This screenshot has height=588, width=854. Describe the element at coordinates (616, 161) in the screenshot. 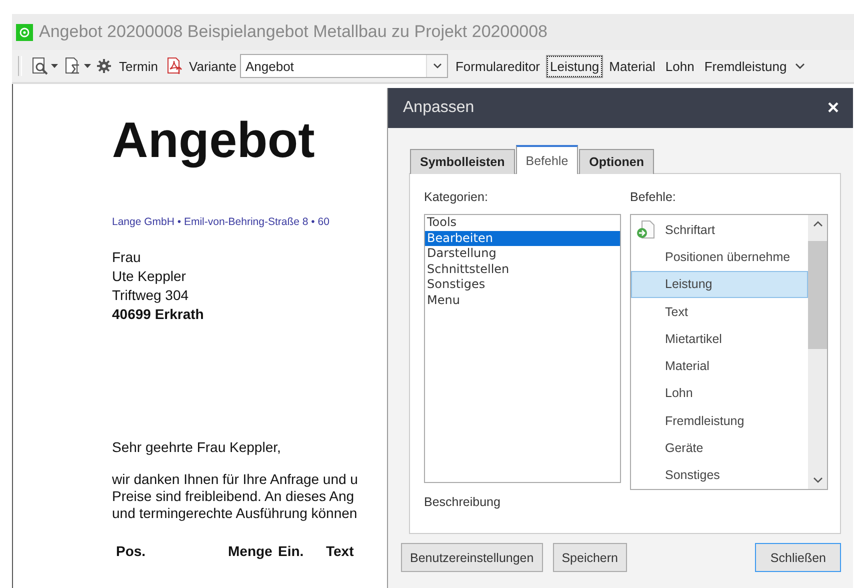

I see `tab: Optionen` at that location.